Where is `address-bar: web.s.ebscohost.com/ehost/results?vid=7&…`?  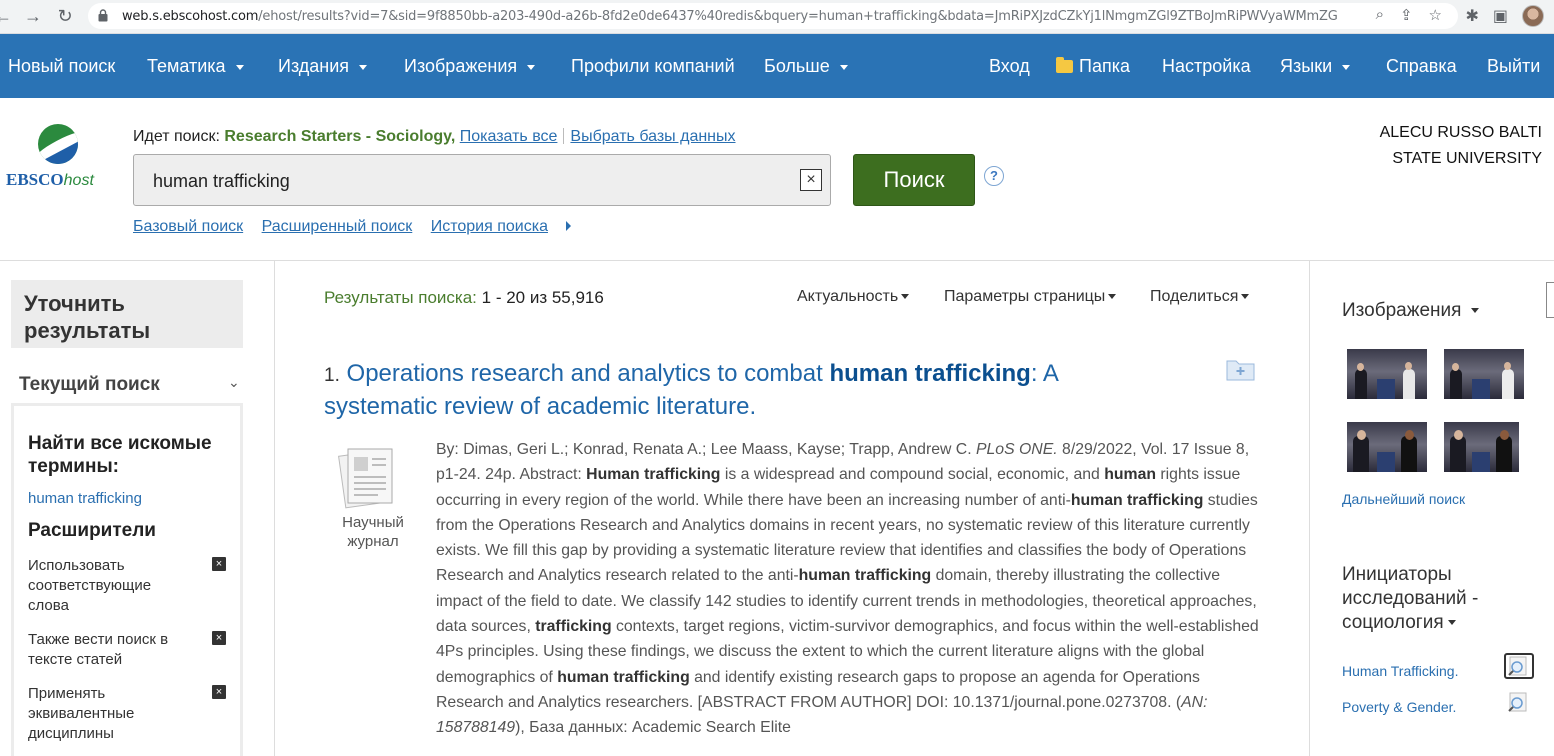
address-bar: web.s.ebscohost.com/ehost/results?vid=7&… is located at coordinates (773, 16).